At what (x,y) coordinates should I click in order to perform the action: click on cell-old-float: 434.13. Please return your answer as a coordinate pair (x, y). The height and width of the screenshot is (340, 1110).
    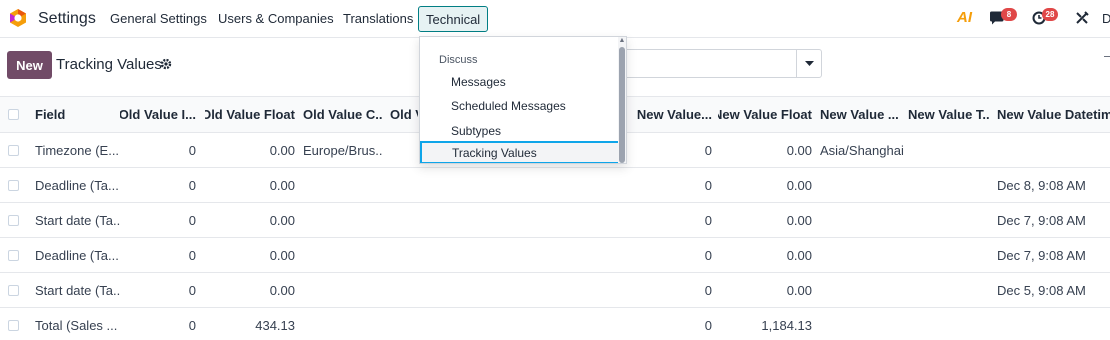
    Looking at the image, I should click on (275, 325).